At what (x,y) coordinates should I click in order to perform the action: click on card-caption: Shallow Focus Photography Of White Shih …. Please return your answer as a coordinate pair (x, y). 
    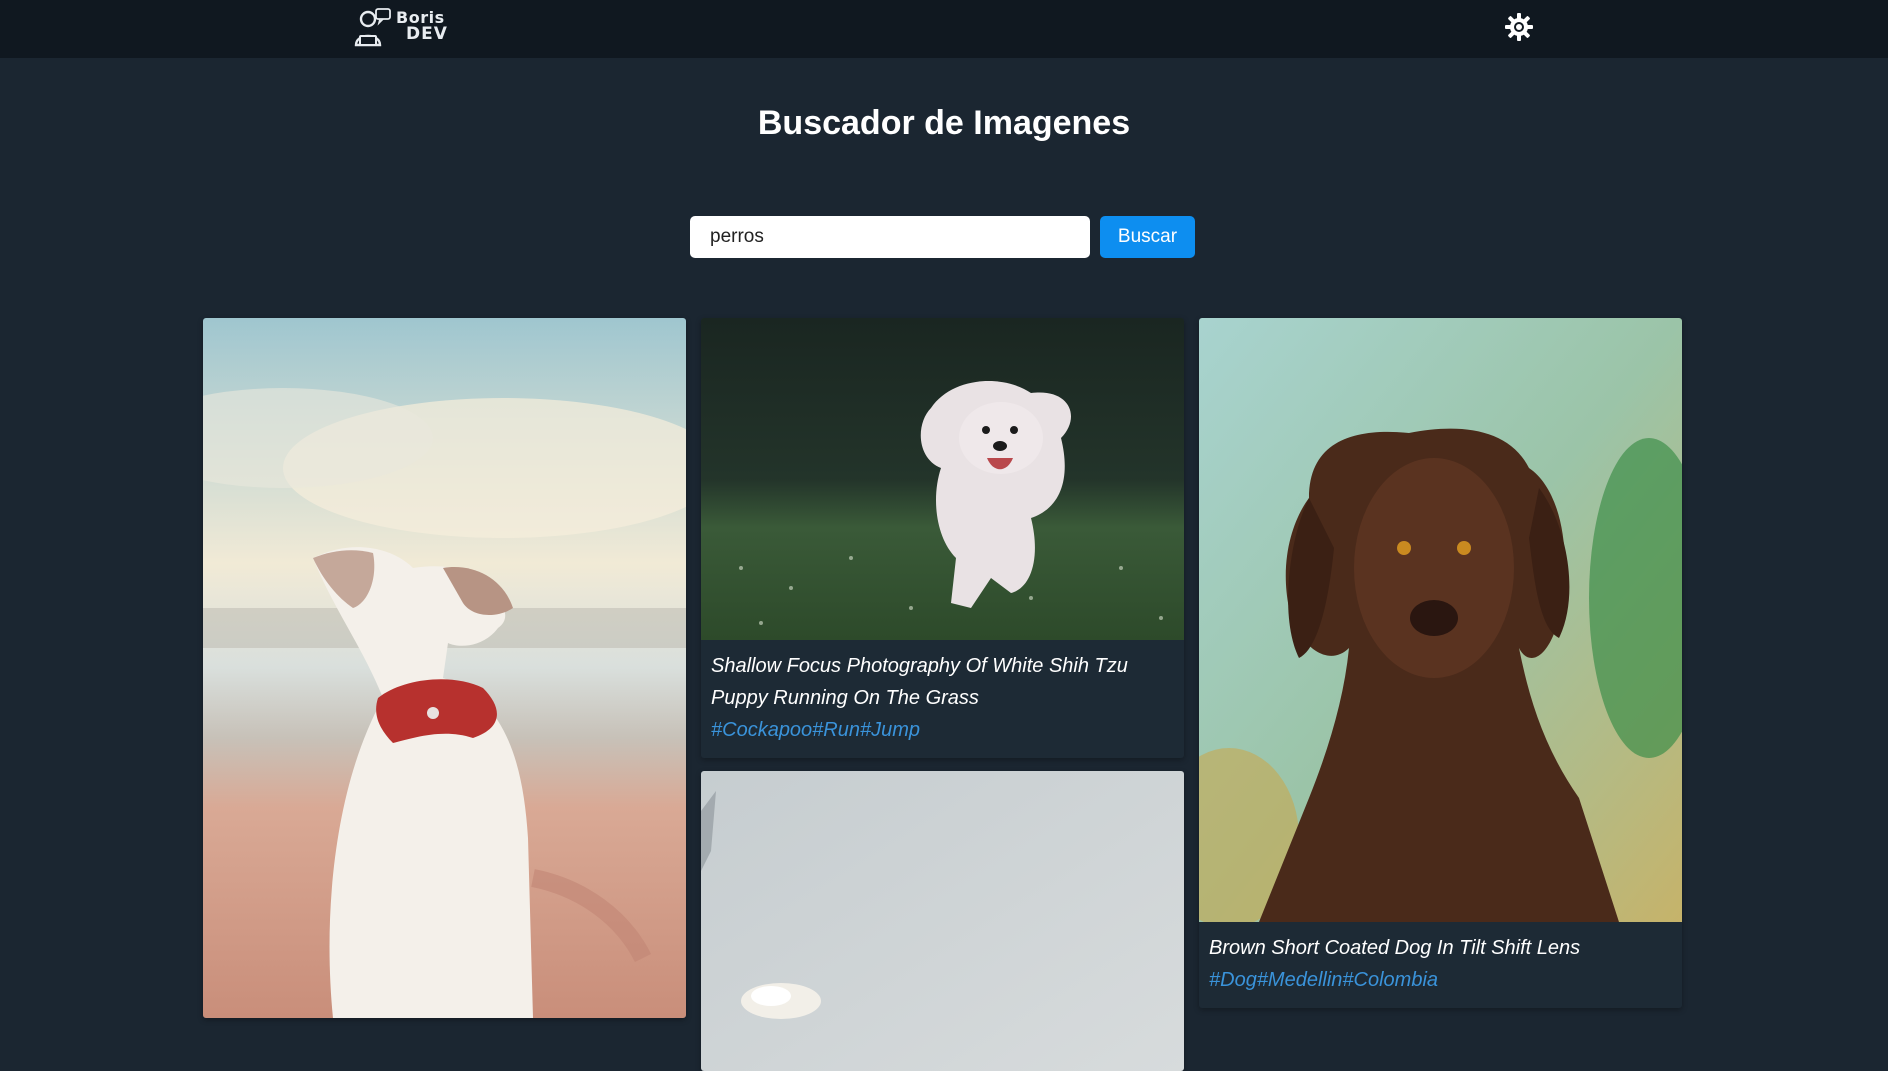
    Looking at the image, I should click on (942, 699).